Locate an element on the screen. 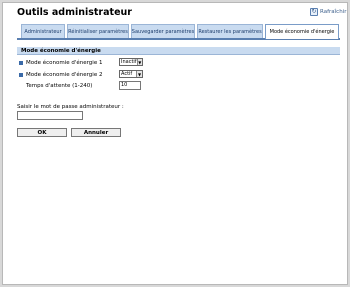 The width and height of the screenshot is (350, 287). refresh-icon: ↻ is located at coordinates (314, 12).